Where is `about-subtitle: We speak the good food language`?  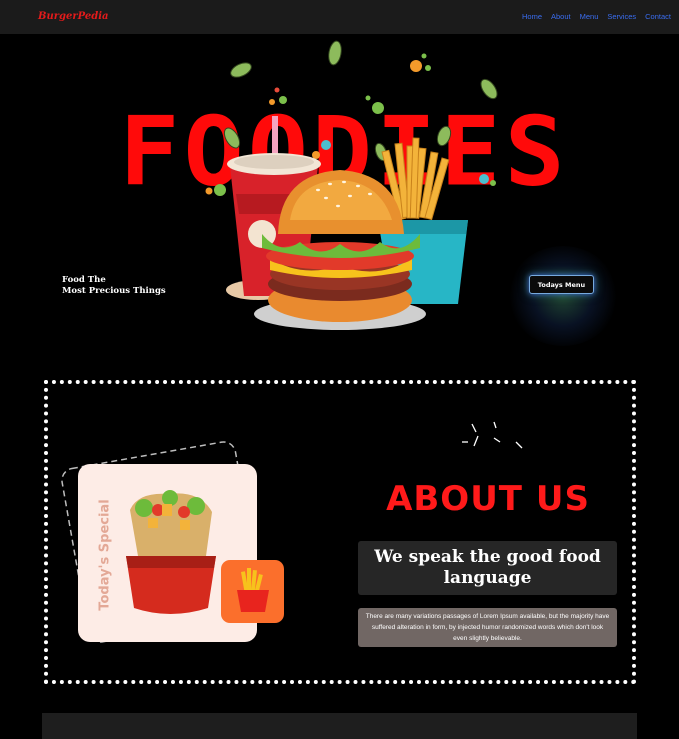 about-subtitle: We speak the good food language is located at coordinates (487, 568).